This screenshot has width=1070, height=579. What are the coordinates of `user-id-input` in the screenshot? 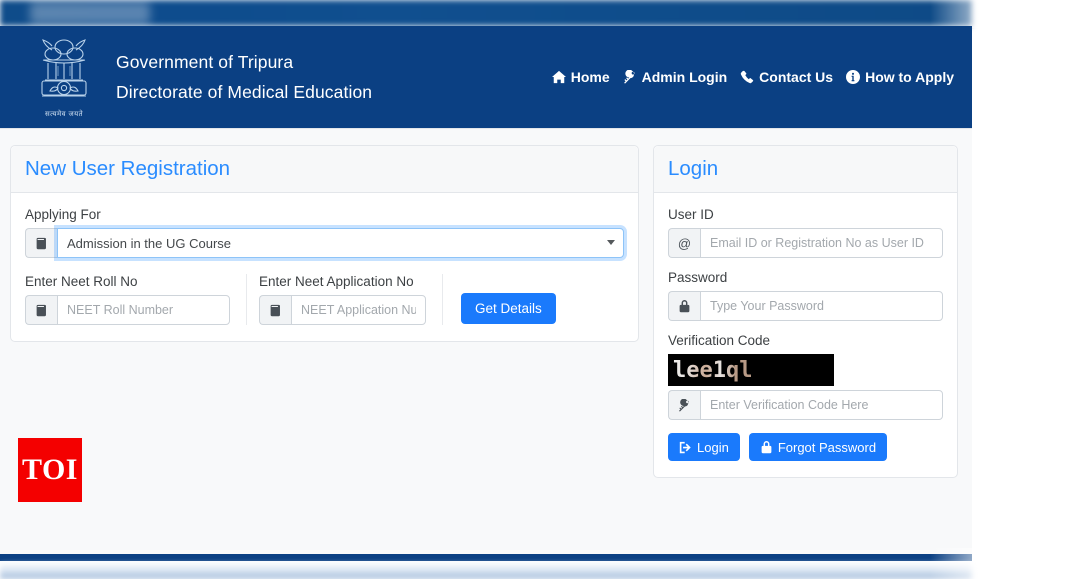 It's located at (821, 243).